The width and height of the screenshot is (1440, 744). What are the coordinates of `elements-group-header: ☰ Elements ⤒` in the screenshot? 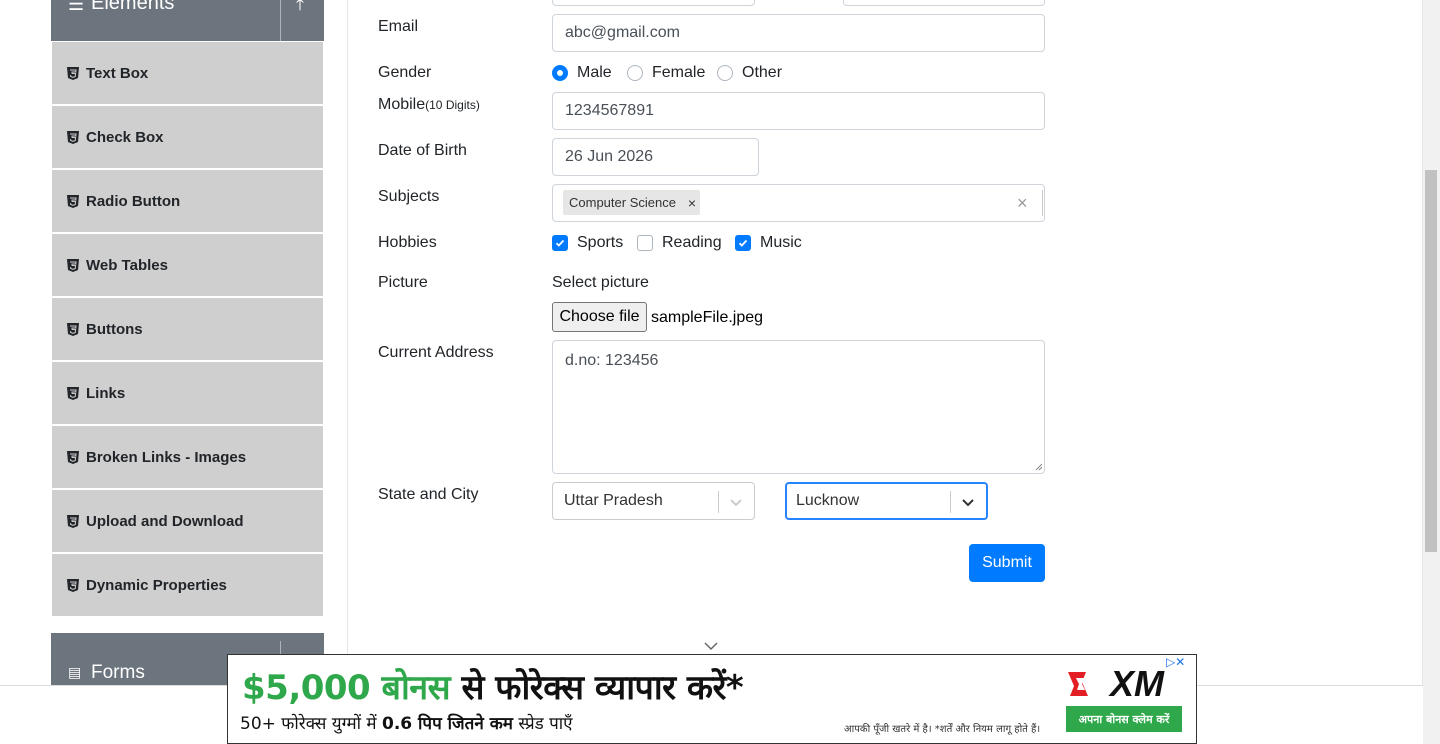 It's located at (187, 20).